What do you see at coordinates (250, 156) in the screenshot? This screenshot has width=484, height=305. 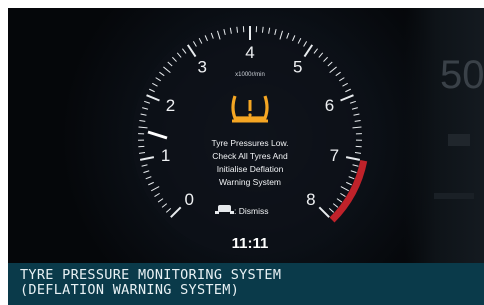 I see `warning-line-2: Check All Tyres And` at bounding box center [250, 156].